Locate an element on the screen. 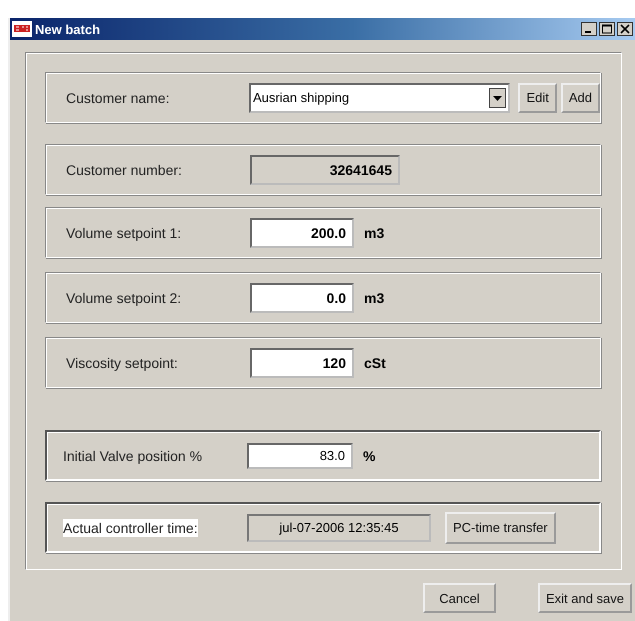  input-field: 0.0 is located at coordinates (302, 297).